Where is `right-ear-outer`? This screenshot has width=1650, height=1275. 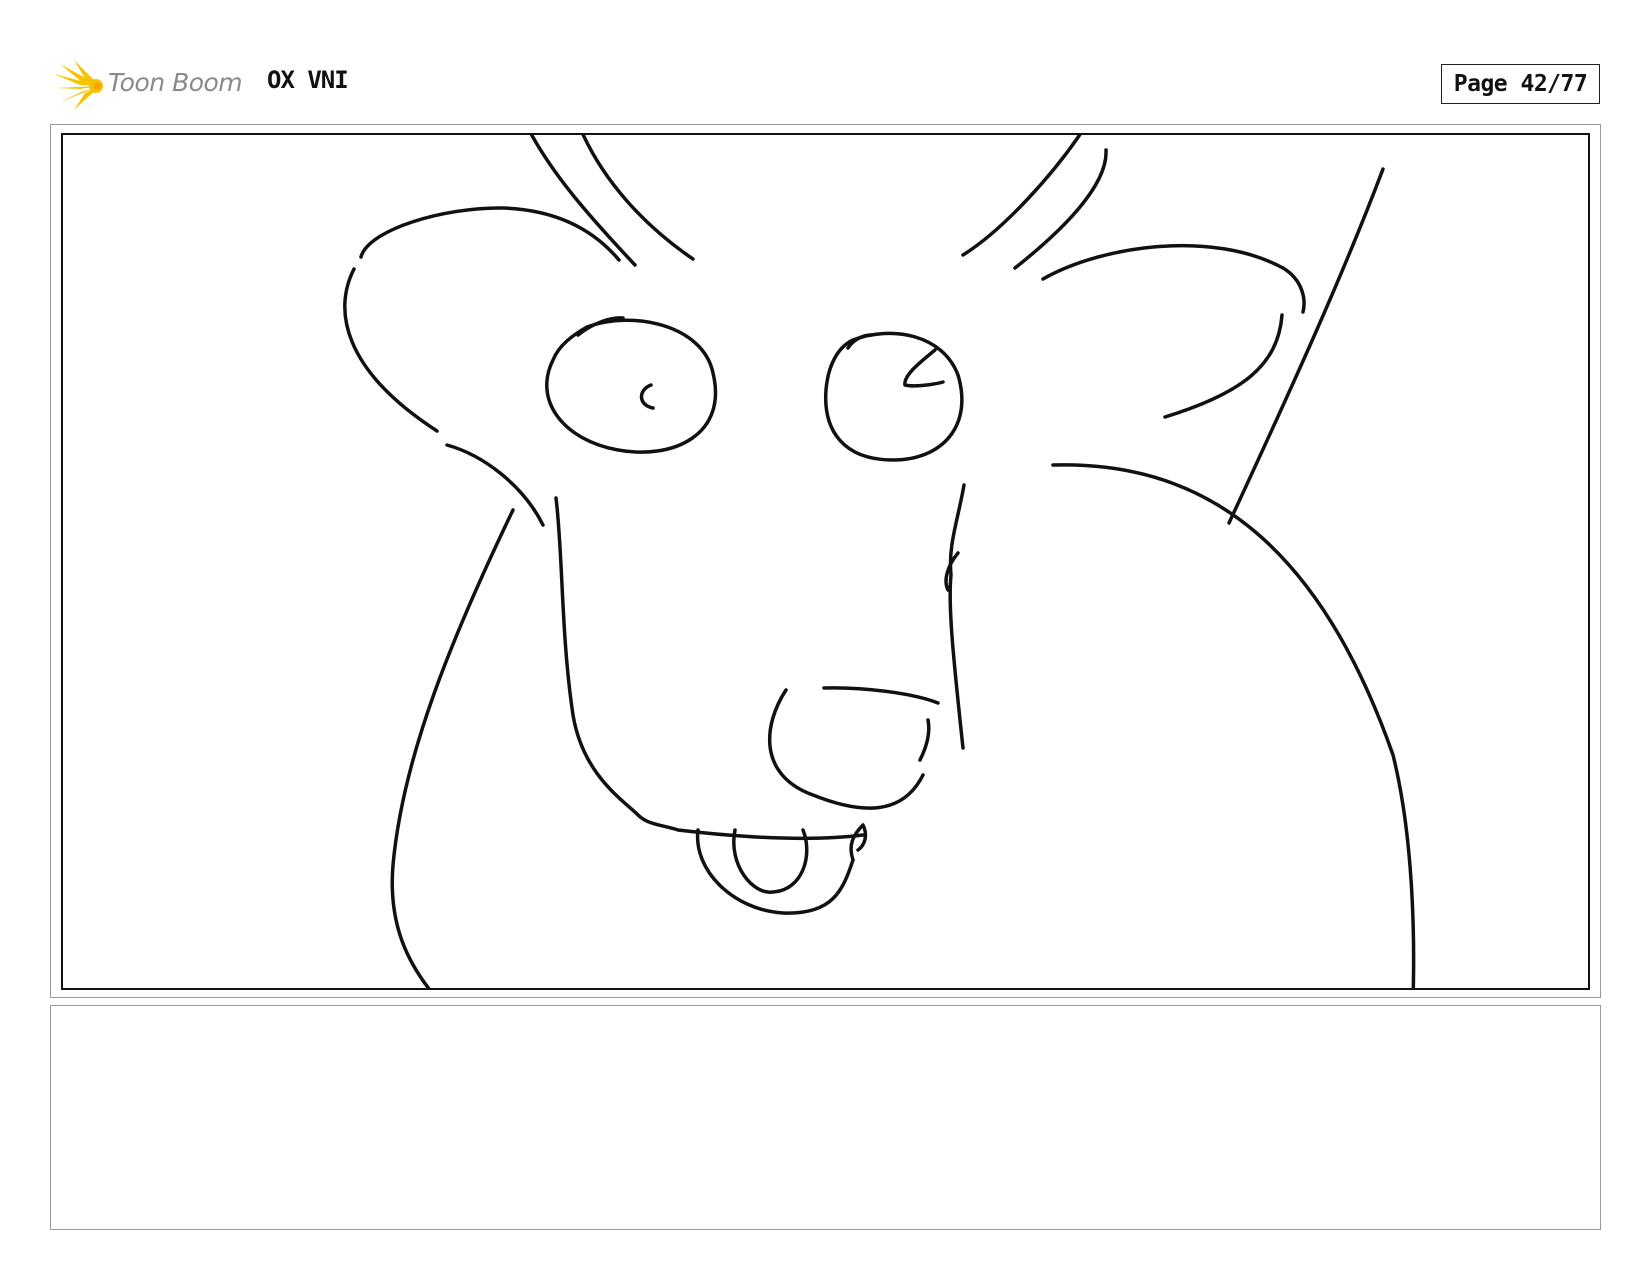
right-ear-outer is located at coordinates (1223, 366).